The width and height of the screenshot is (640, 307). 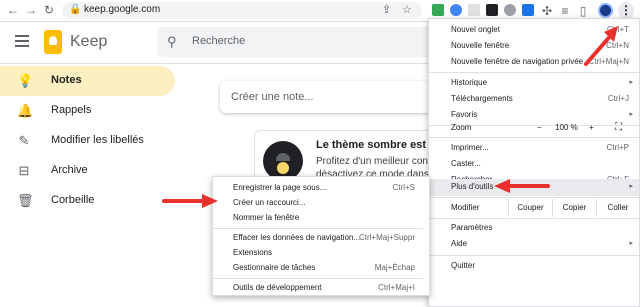 What do you see at coordinates (378, 161) in the screenshot?
I see `promo-text-line1: Profitez d'un meilleur confor` at bounding box center [378, 161].